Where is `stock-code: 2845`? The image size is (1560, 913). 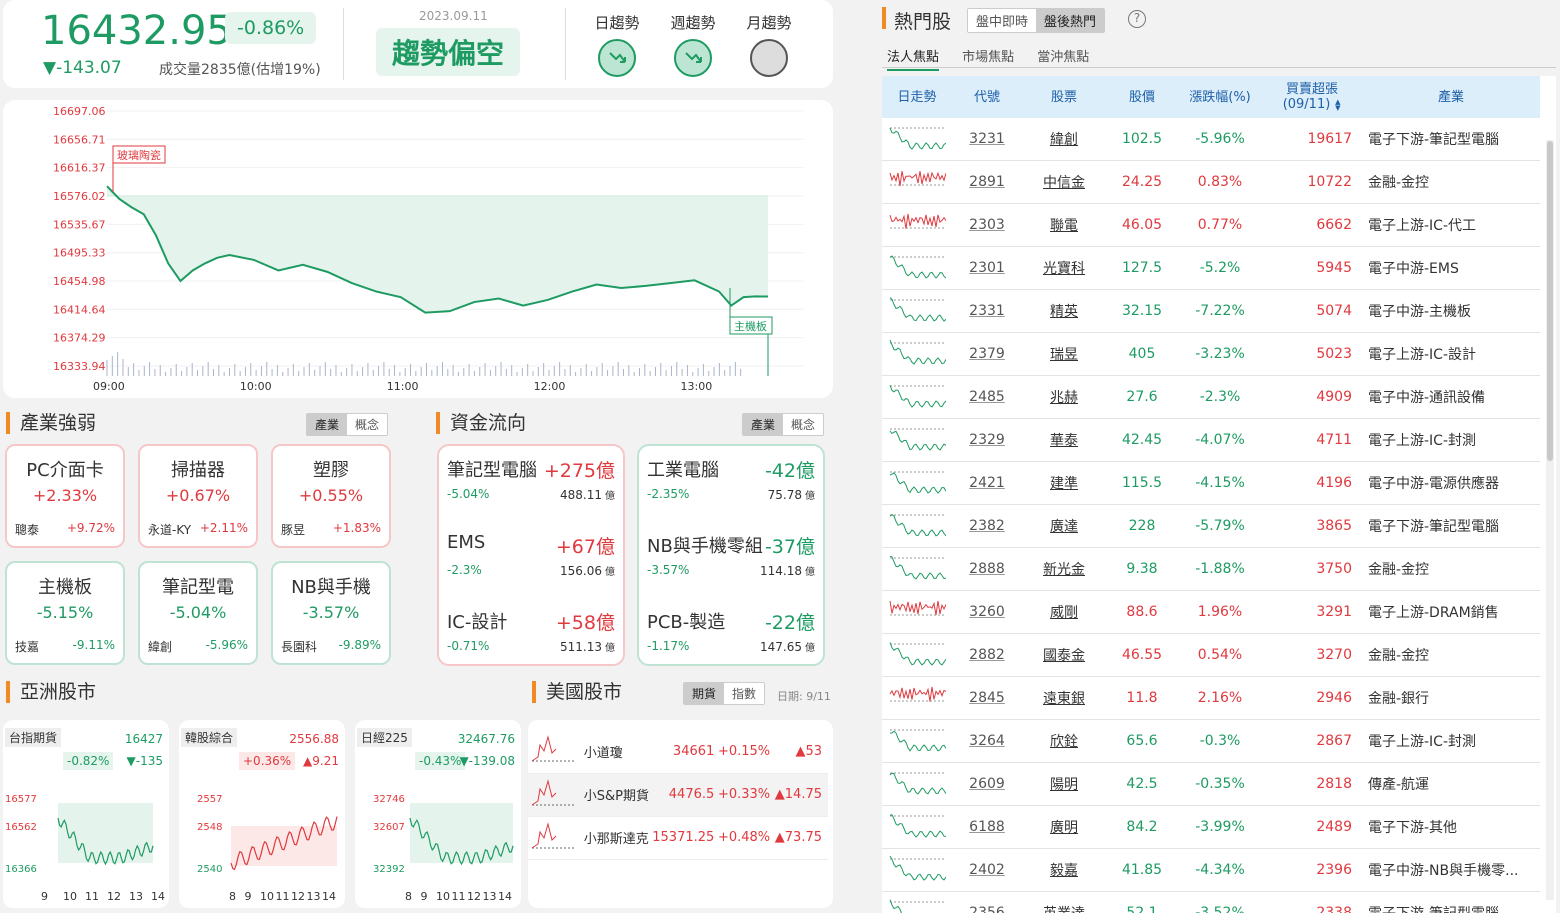
stock-code: 2845 is located at coordinates (987, 698).